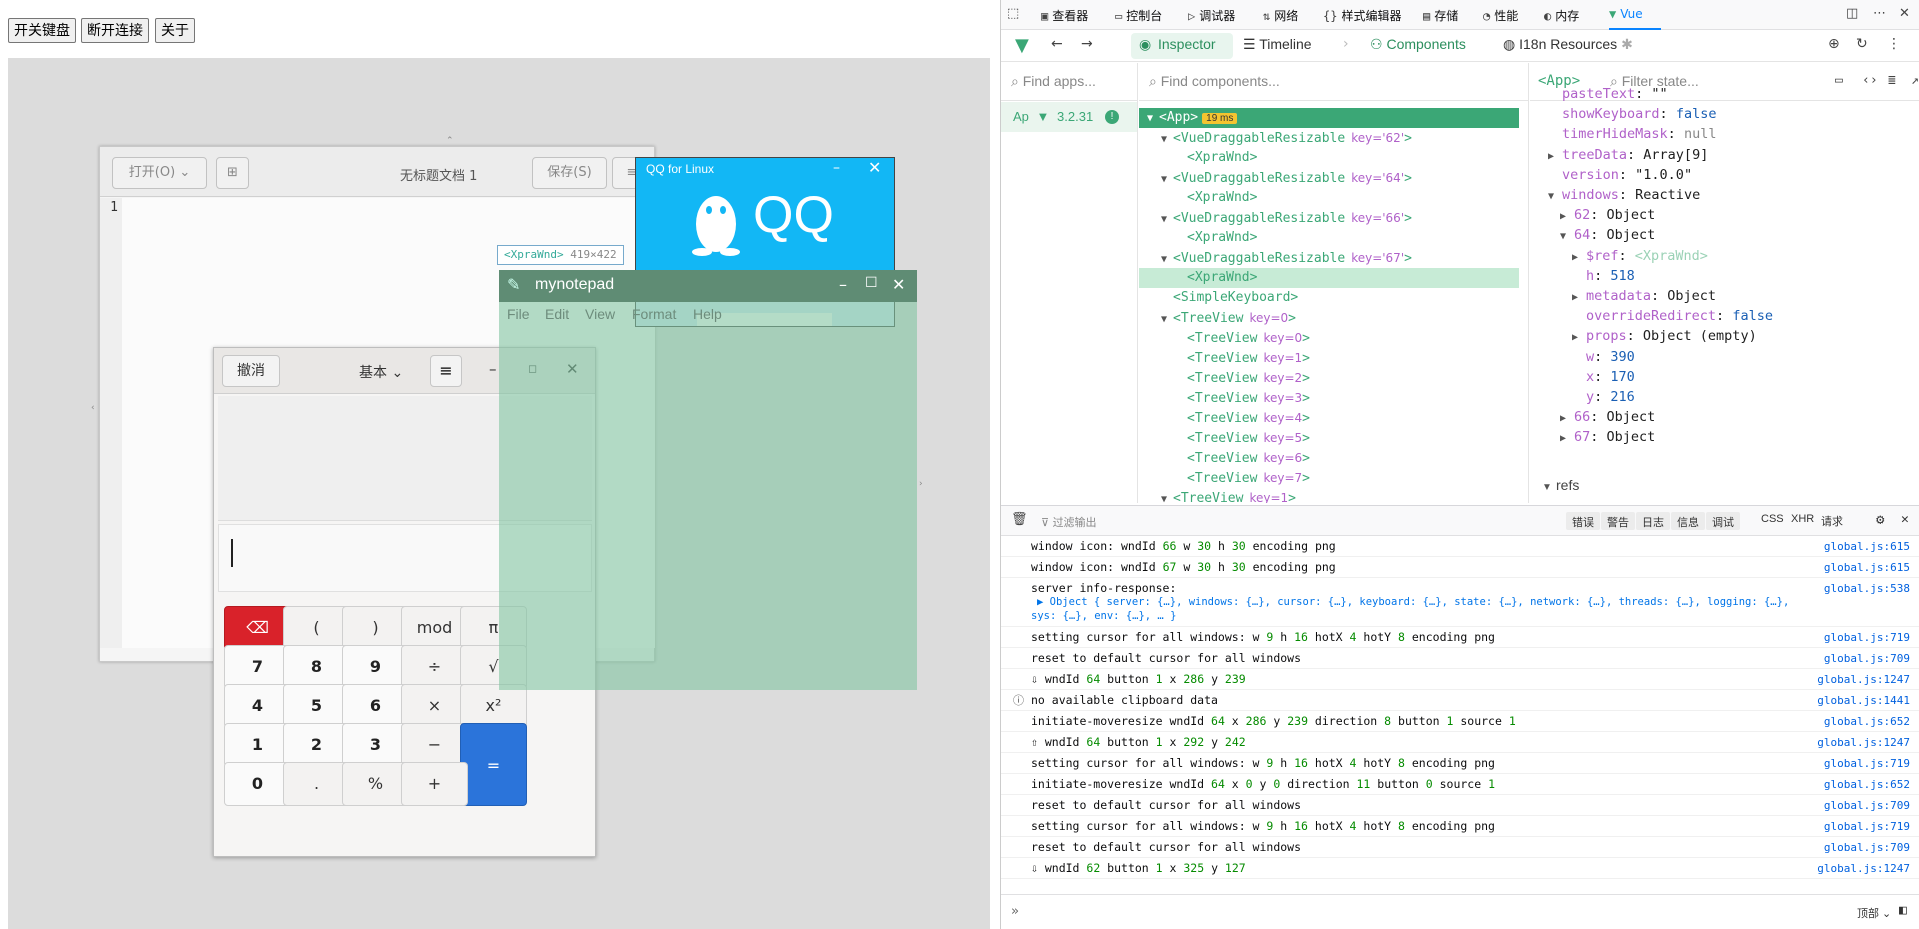  What do you see at coordinates (1688, 521) in the screenshot?
I see `filter-info: 信息` at bounding box center [1688, 521].